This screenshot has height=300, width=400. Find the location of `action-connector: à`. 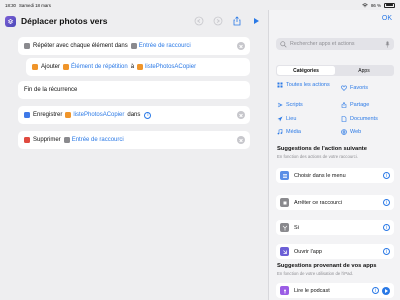

action-connector: à is located at coordinates (132, 67).